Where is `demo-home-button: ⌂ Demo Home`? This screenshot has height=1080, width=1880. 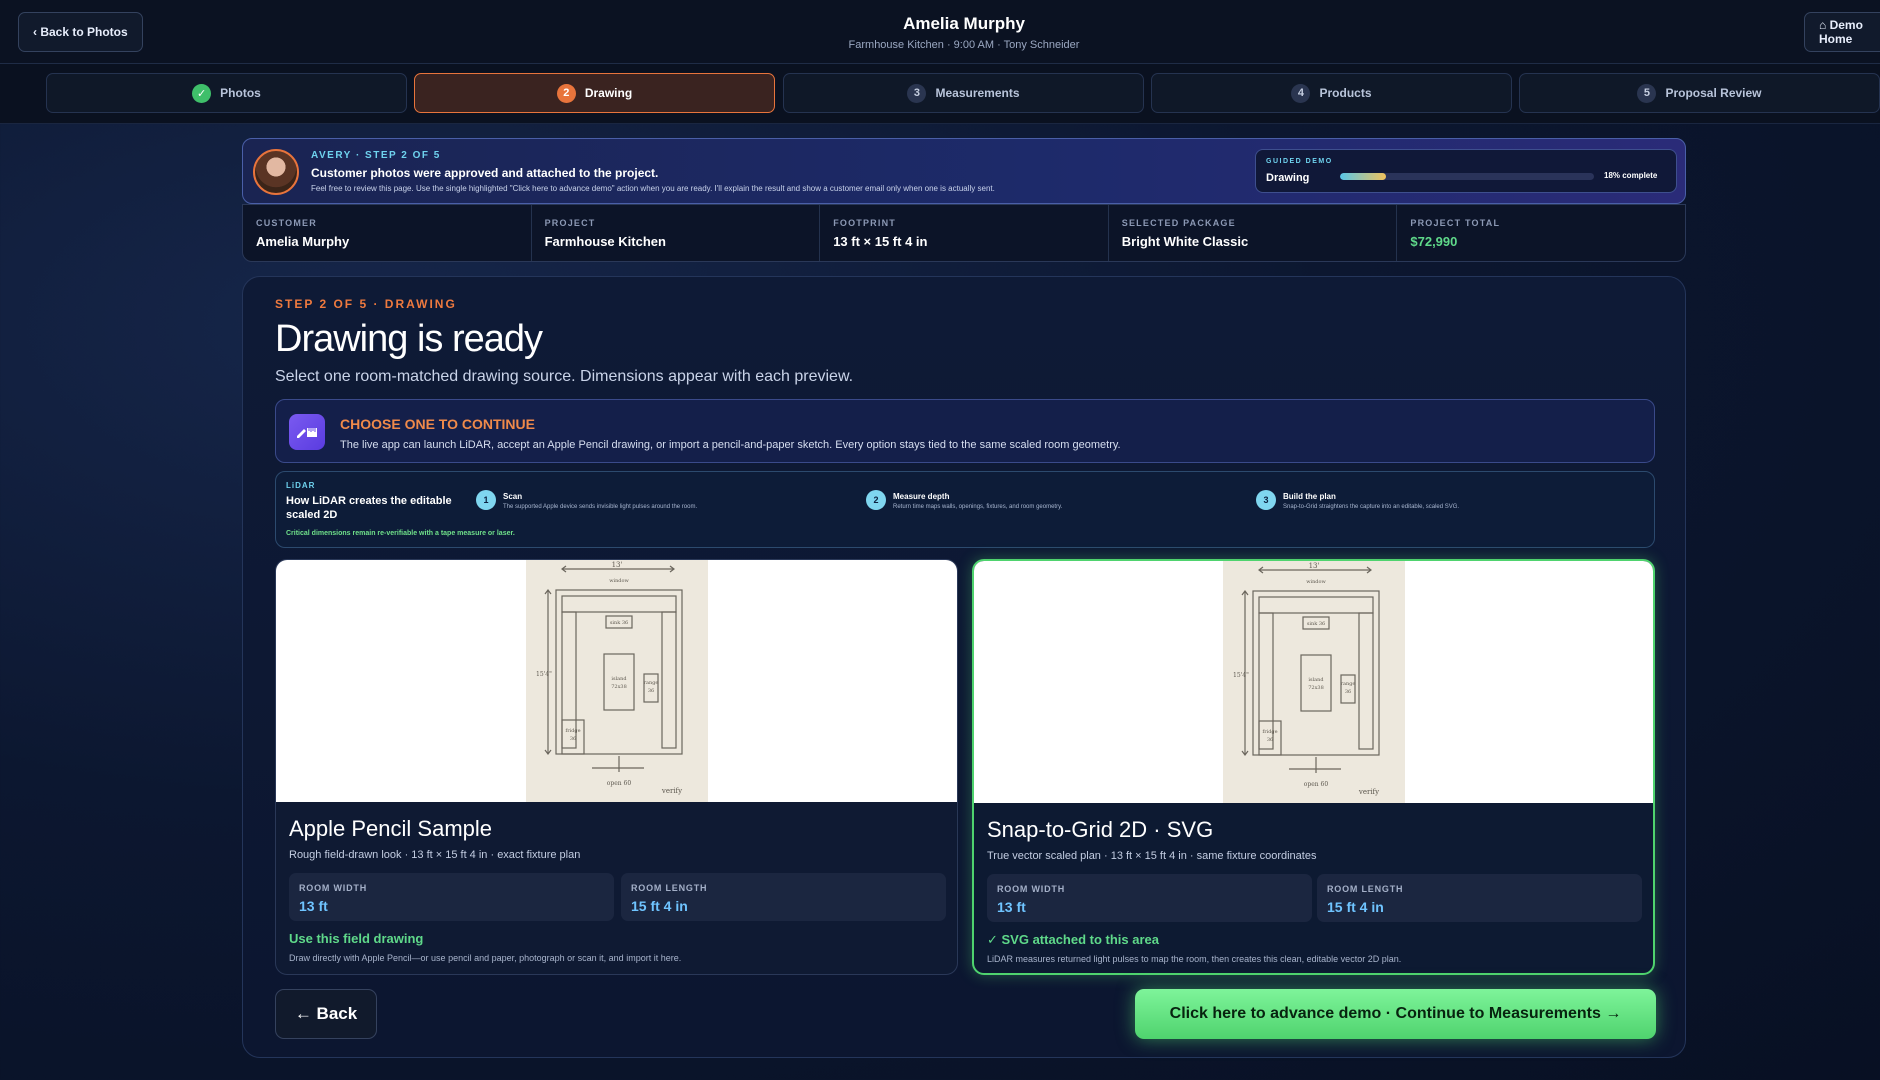 demo-home-button: ⌂ Demo Home is located at coordinates (1842, 32).